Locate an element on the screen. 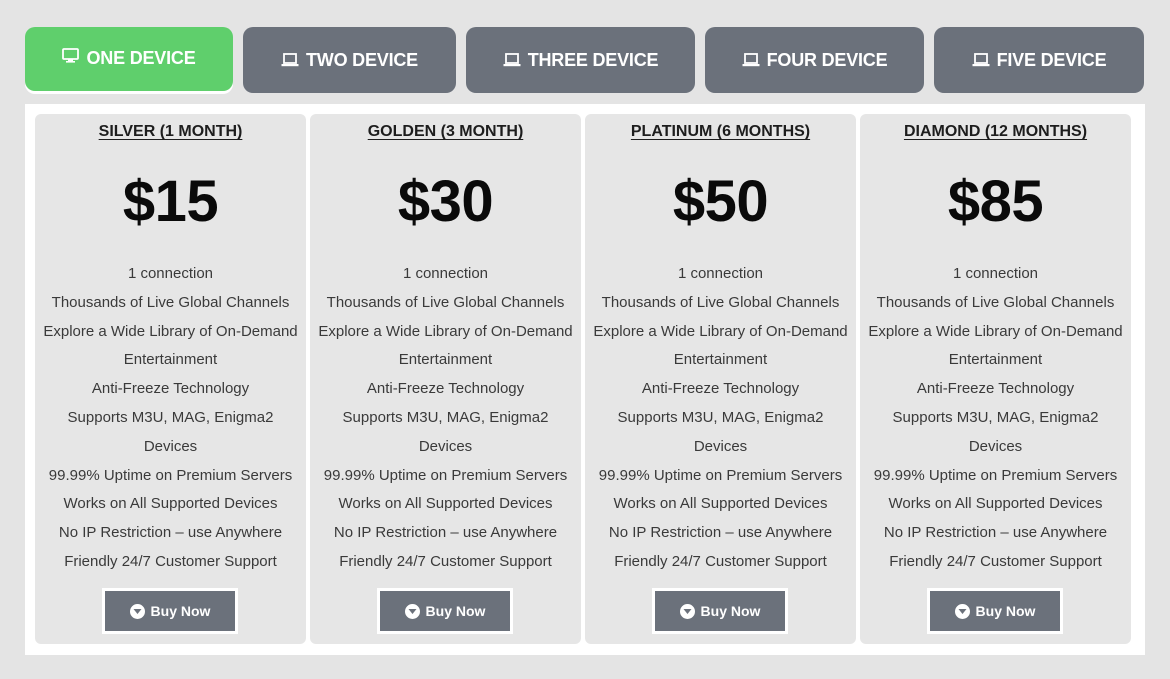  plan-title: SILVER (1 MONTH) is located at coordinates (170, 131).